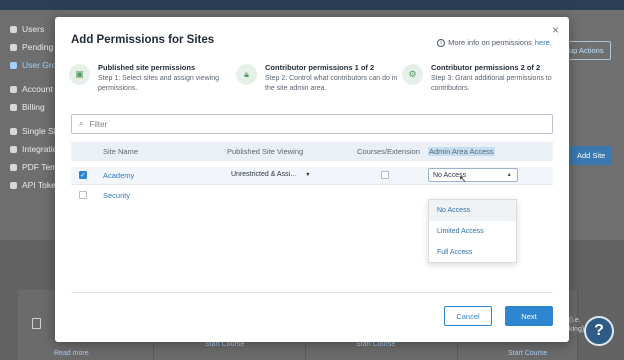 Image resolution: width=624 pixels, height=360 pixels. What do you see at coordinates (463, 179) in the screenshot?
I see `mouse-cursor-icon: ↖` at bounding box center [463, 179].